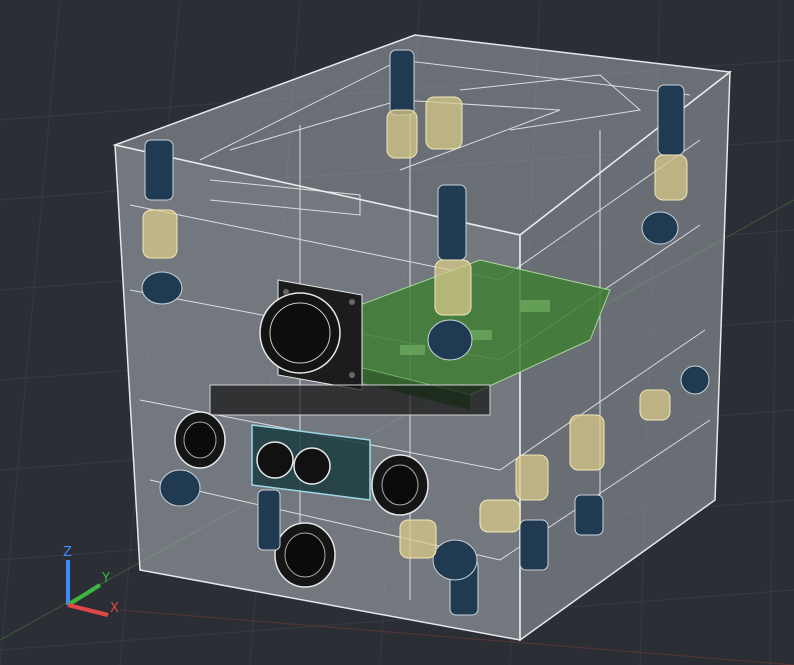 The height and width of the screenshot is (665, 794). I want to click on ucs-z-label: Z, so click(67, 552).